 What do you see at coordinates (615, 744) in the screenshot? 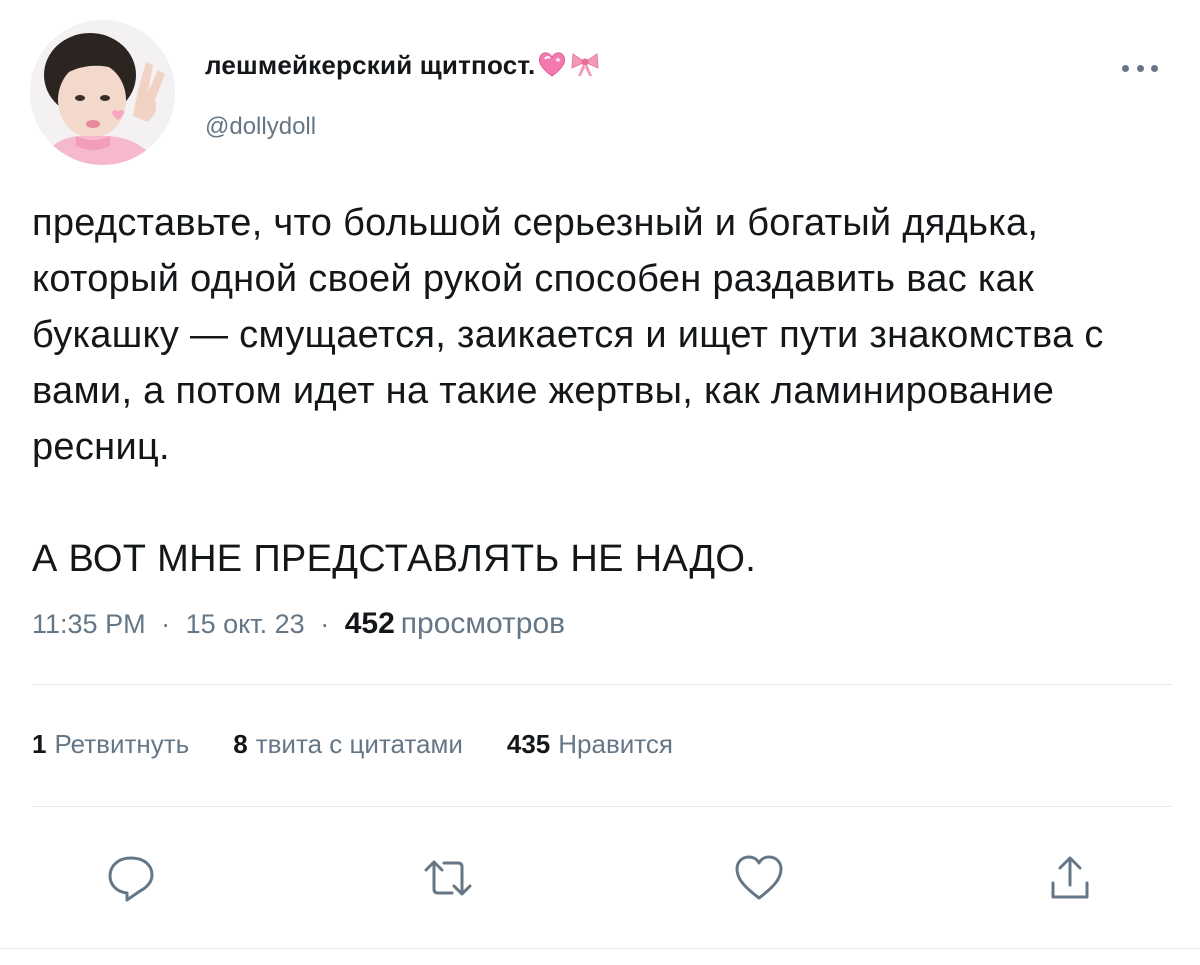
I see `stat-label: Нравится` at bounding box center [615, 744].